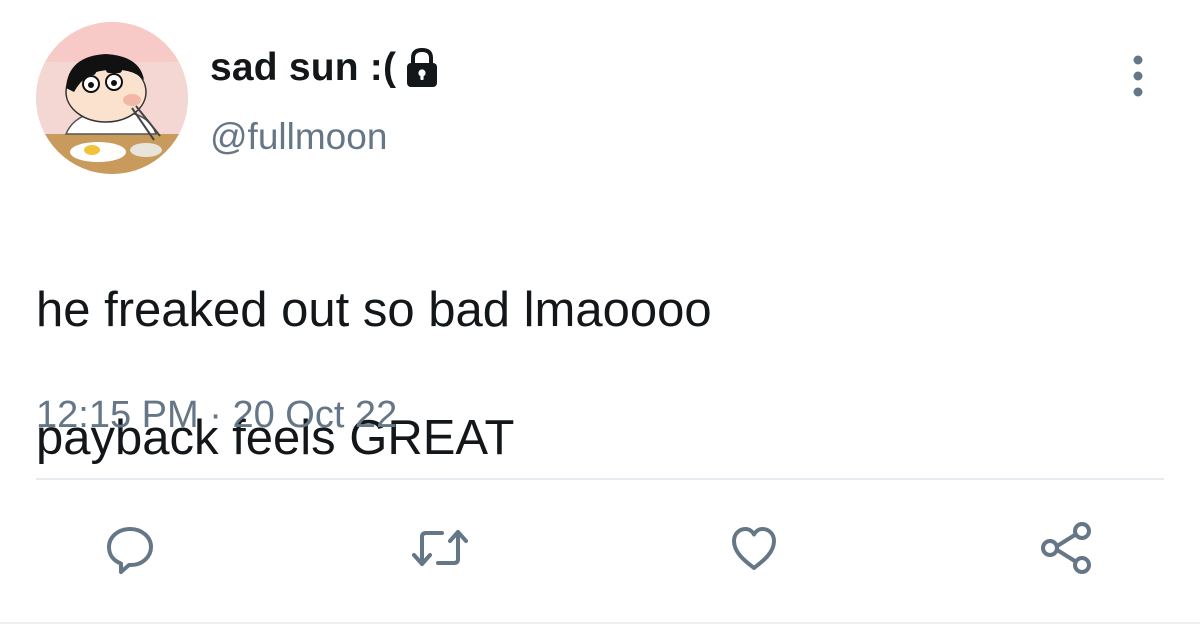  I want to click on reply-icon, so click(130, 550).